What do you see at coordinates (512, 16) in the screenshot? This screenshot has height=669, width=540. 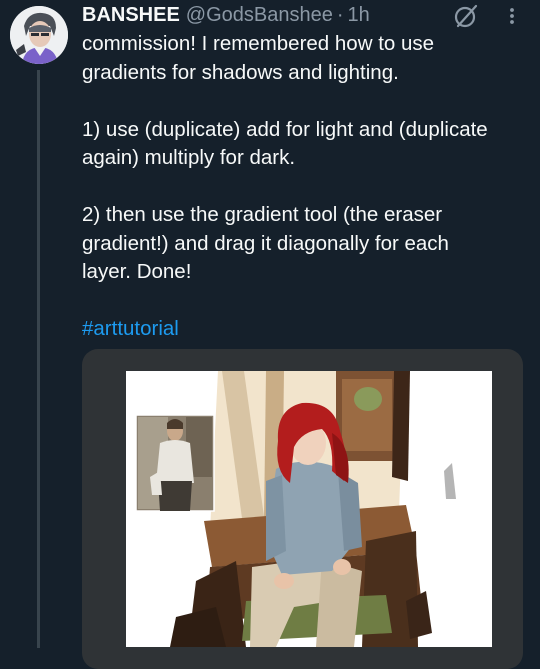 I see `more-icon` at bounding box center [512, 16].